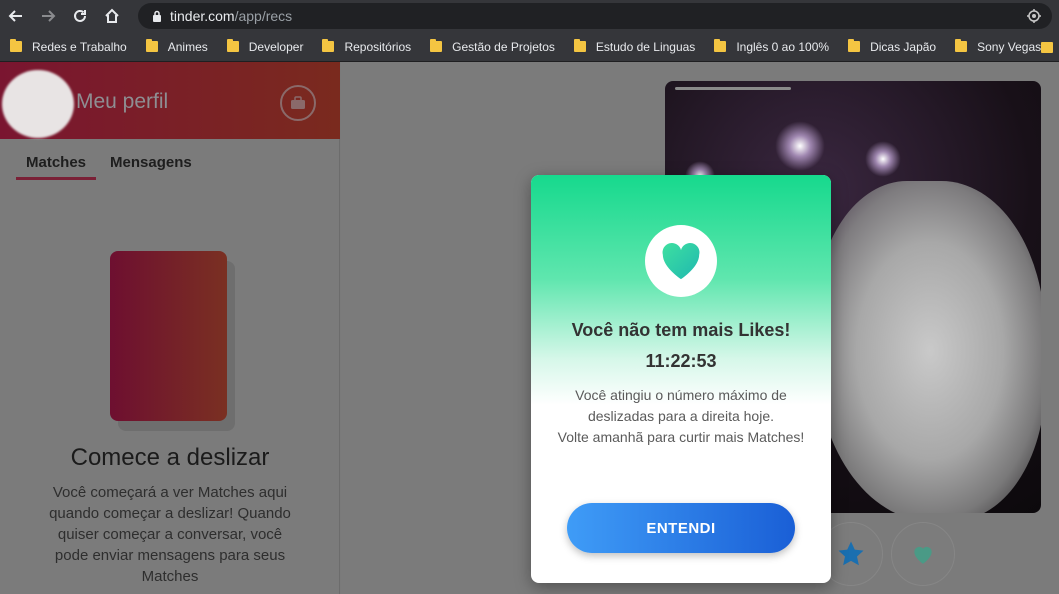 Image resolution: width=1059 pixels, height=594 pixels. What do you see at coordinates (263, 16) in the screenshot?
I see `url-path: /app/recs` at bounding box center [263, 16].